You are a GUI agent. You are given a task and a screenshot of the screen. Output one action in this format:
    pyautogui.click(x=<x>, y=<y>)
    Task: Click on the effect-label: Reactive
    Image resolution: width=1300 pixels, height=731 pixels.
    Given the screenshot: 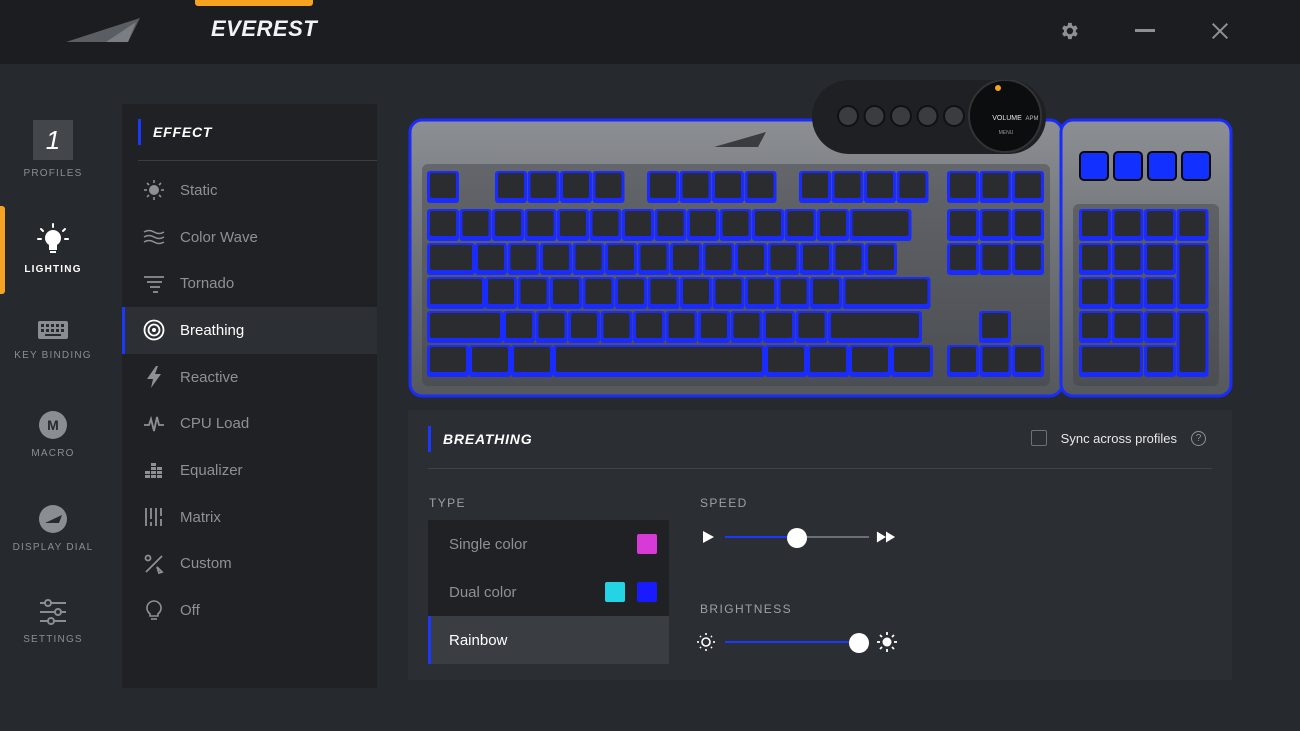 What is the action you would take?
    pyautogui.click(x=209, y=377)
    